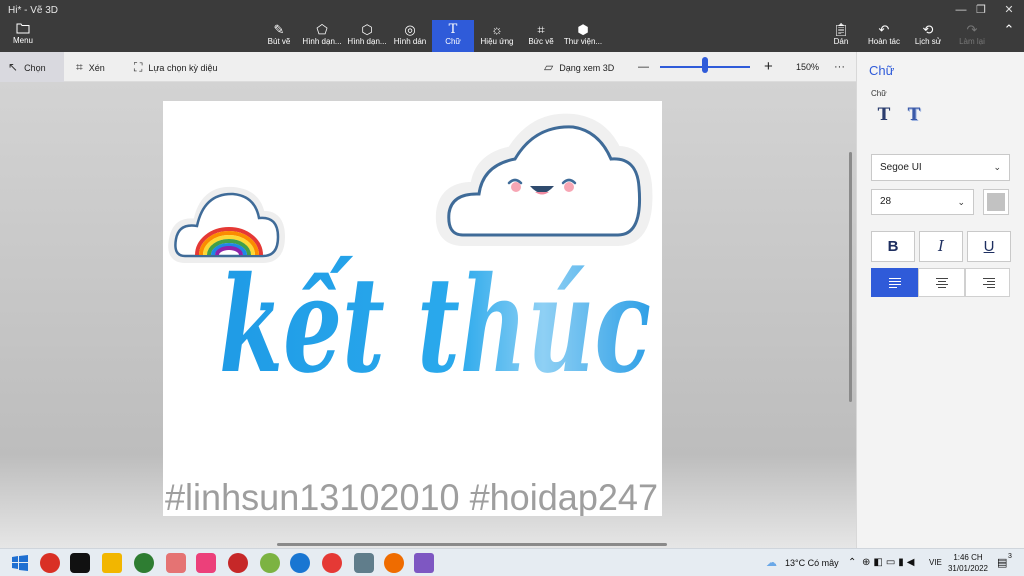 The image size is (1024, 576). I want to click on record-app-icon, so click(238, 563).